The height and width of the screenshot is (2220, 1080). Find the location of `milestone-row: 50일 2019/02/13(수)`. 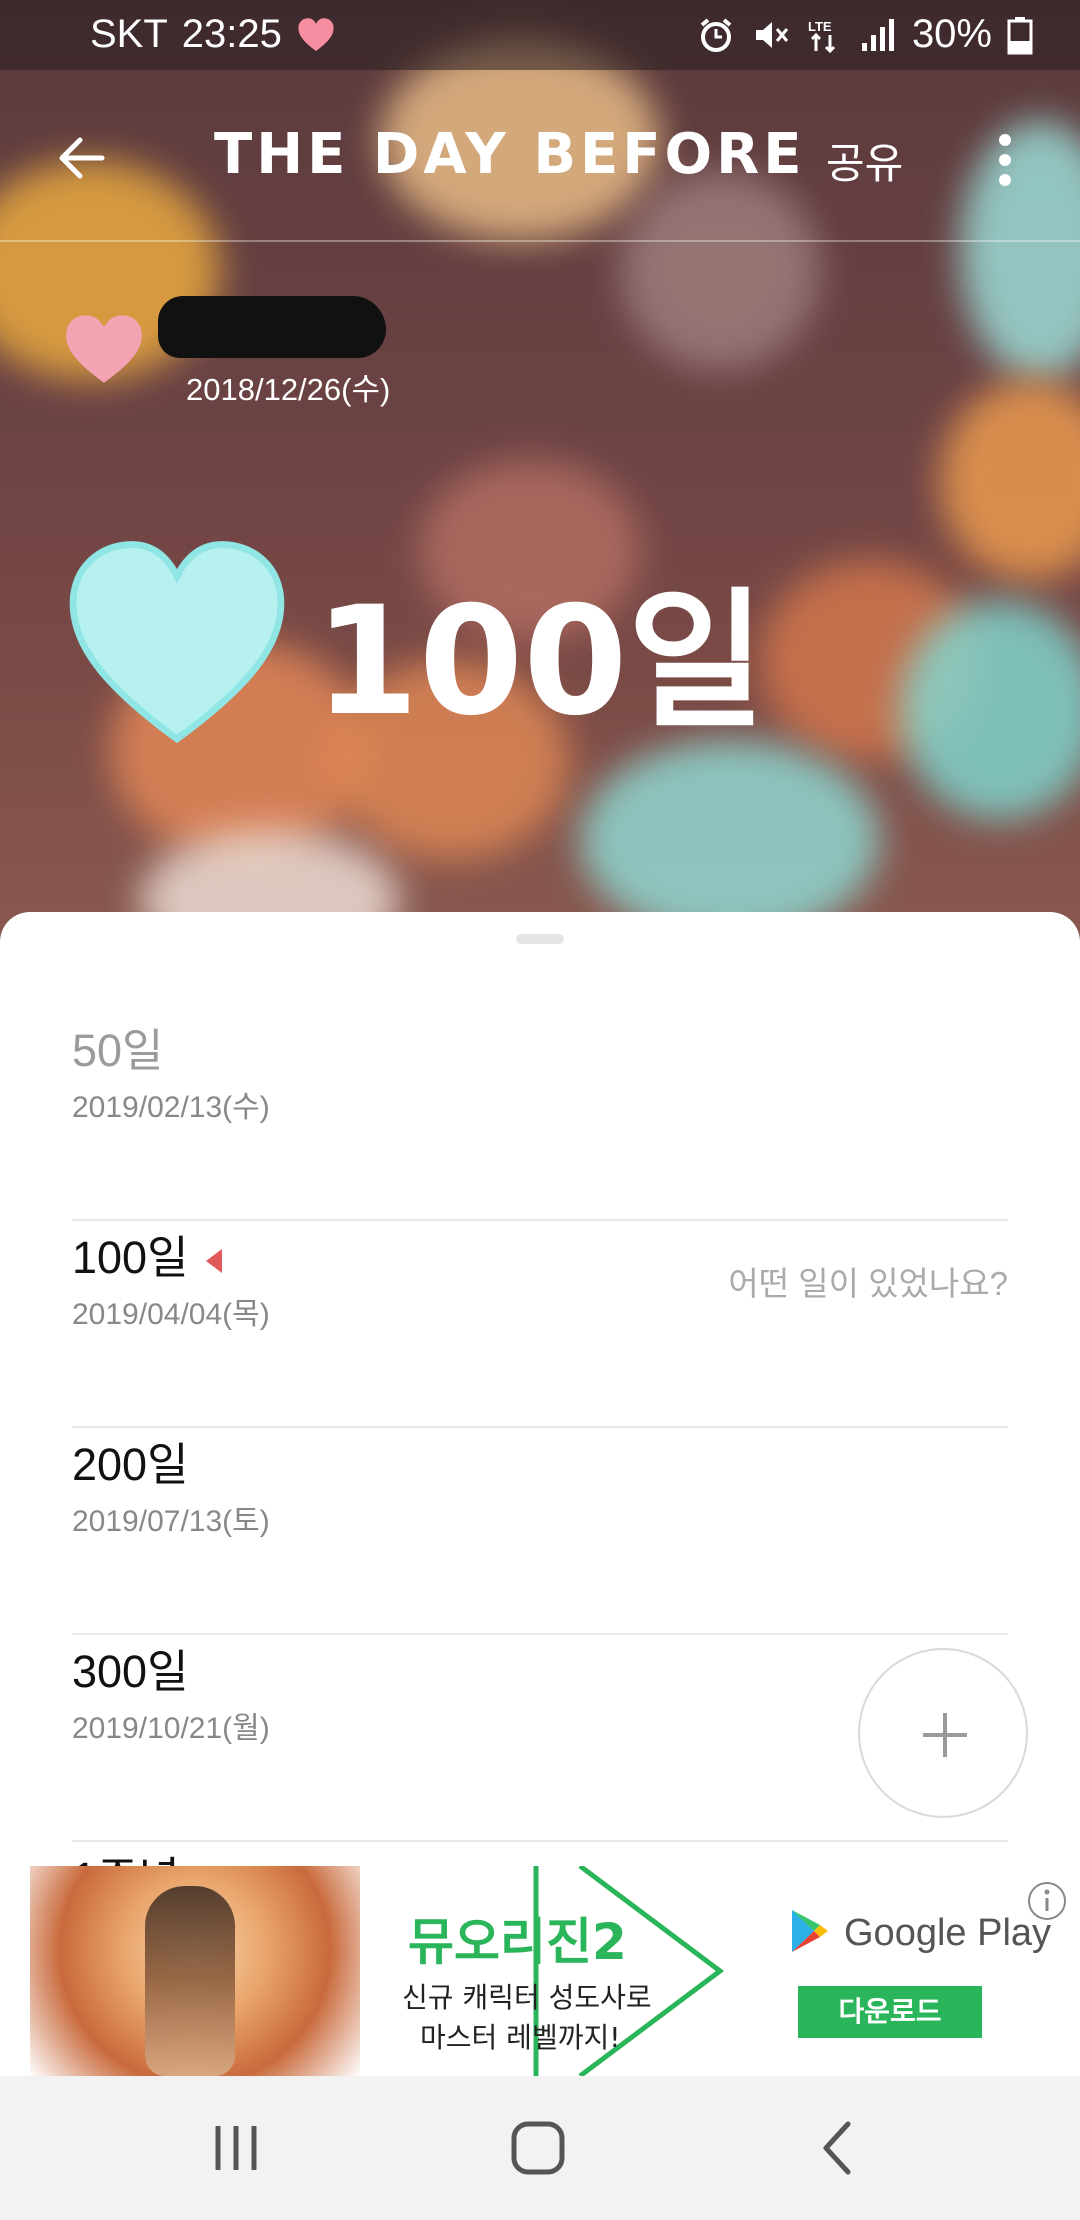

milestone-row: 50일 2019/02/13(수) is located at coordinates (540, 1117).